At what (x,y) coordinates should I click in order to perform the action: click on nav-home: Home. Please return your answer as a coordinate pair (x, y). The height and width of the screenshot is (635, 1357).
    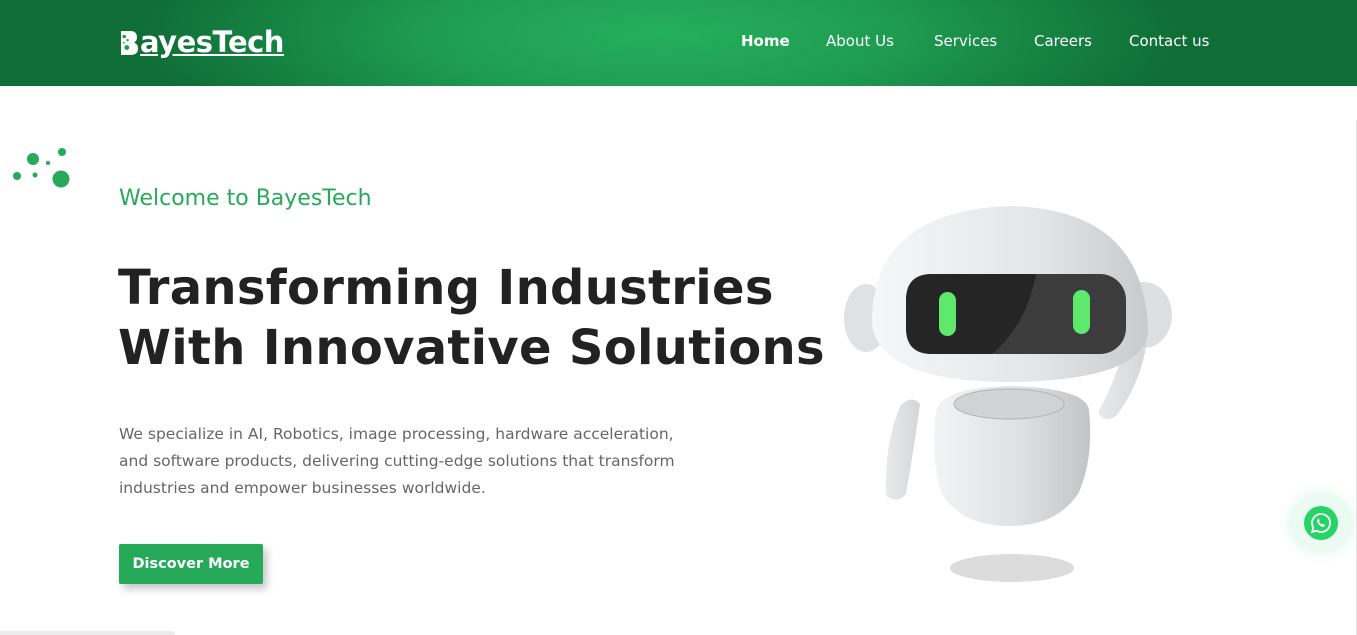
    Looking at the image, I should click on (765, 41).